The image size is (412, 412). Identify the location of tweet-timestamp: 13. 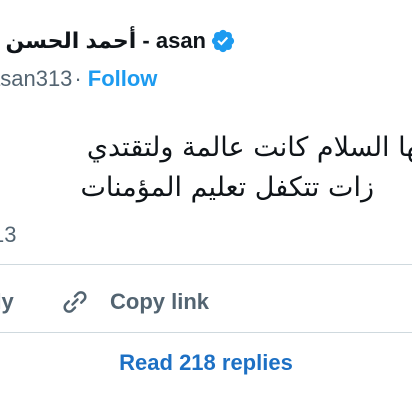
(8, 235).